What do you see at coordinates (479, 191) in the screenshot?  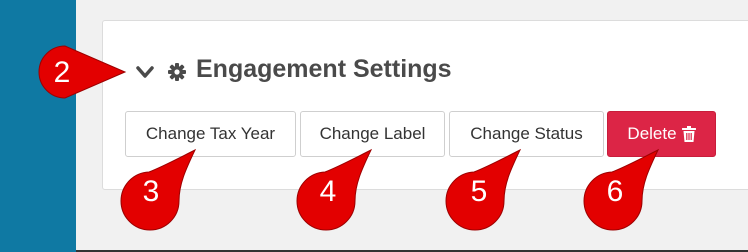 I see `callout-5-text: 5` at bounding box center [479, 191].